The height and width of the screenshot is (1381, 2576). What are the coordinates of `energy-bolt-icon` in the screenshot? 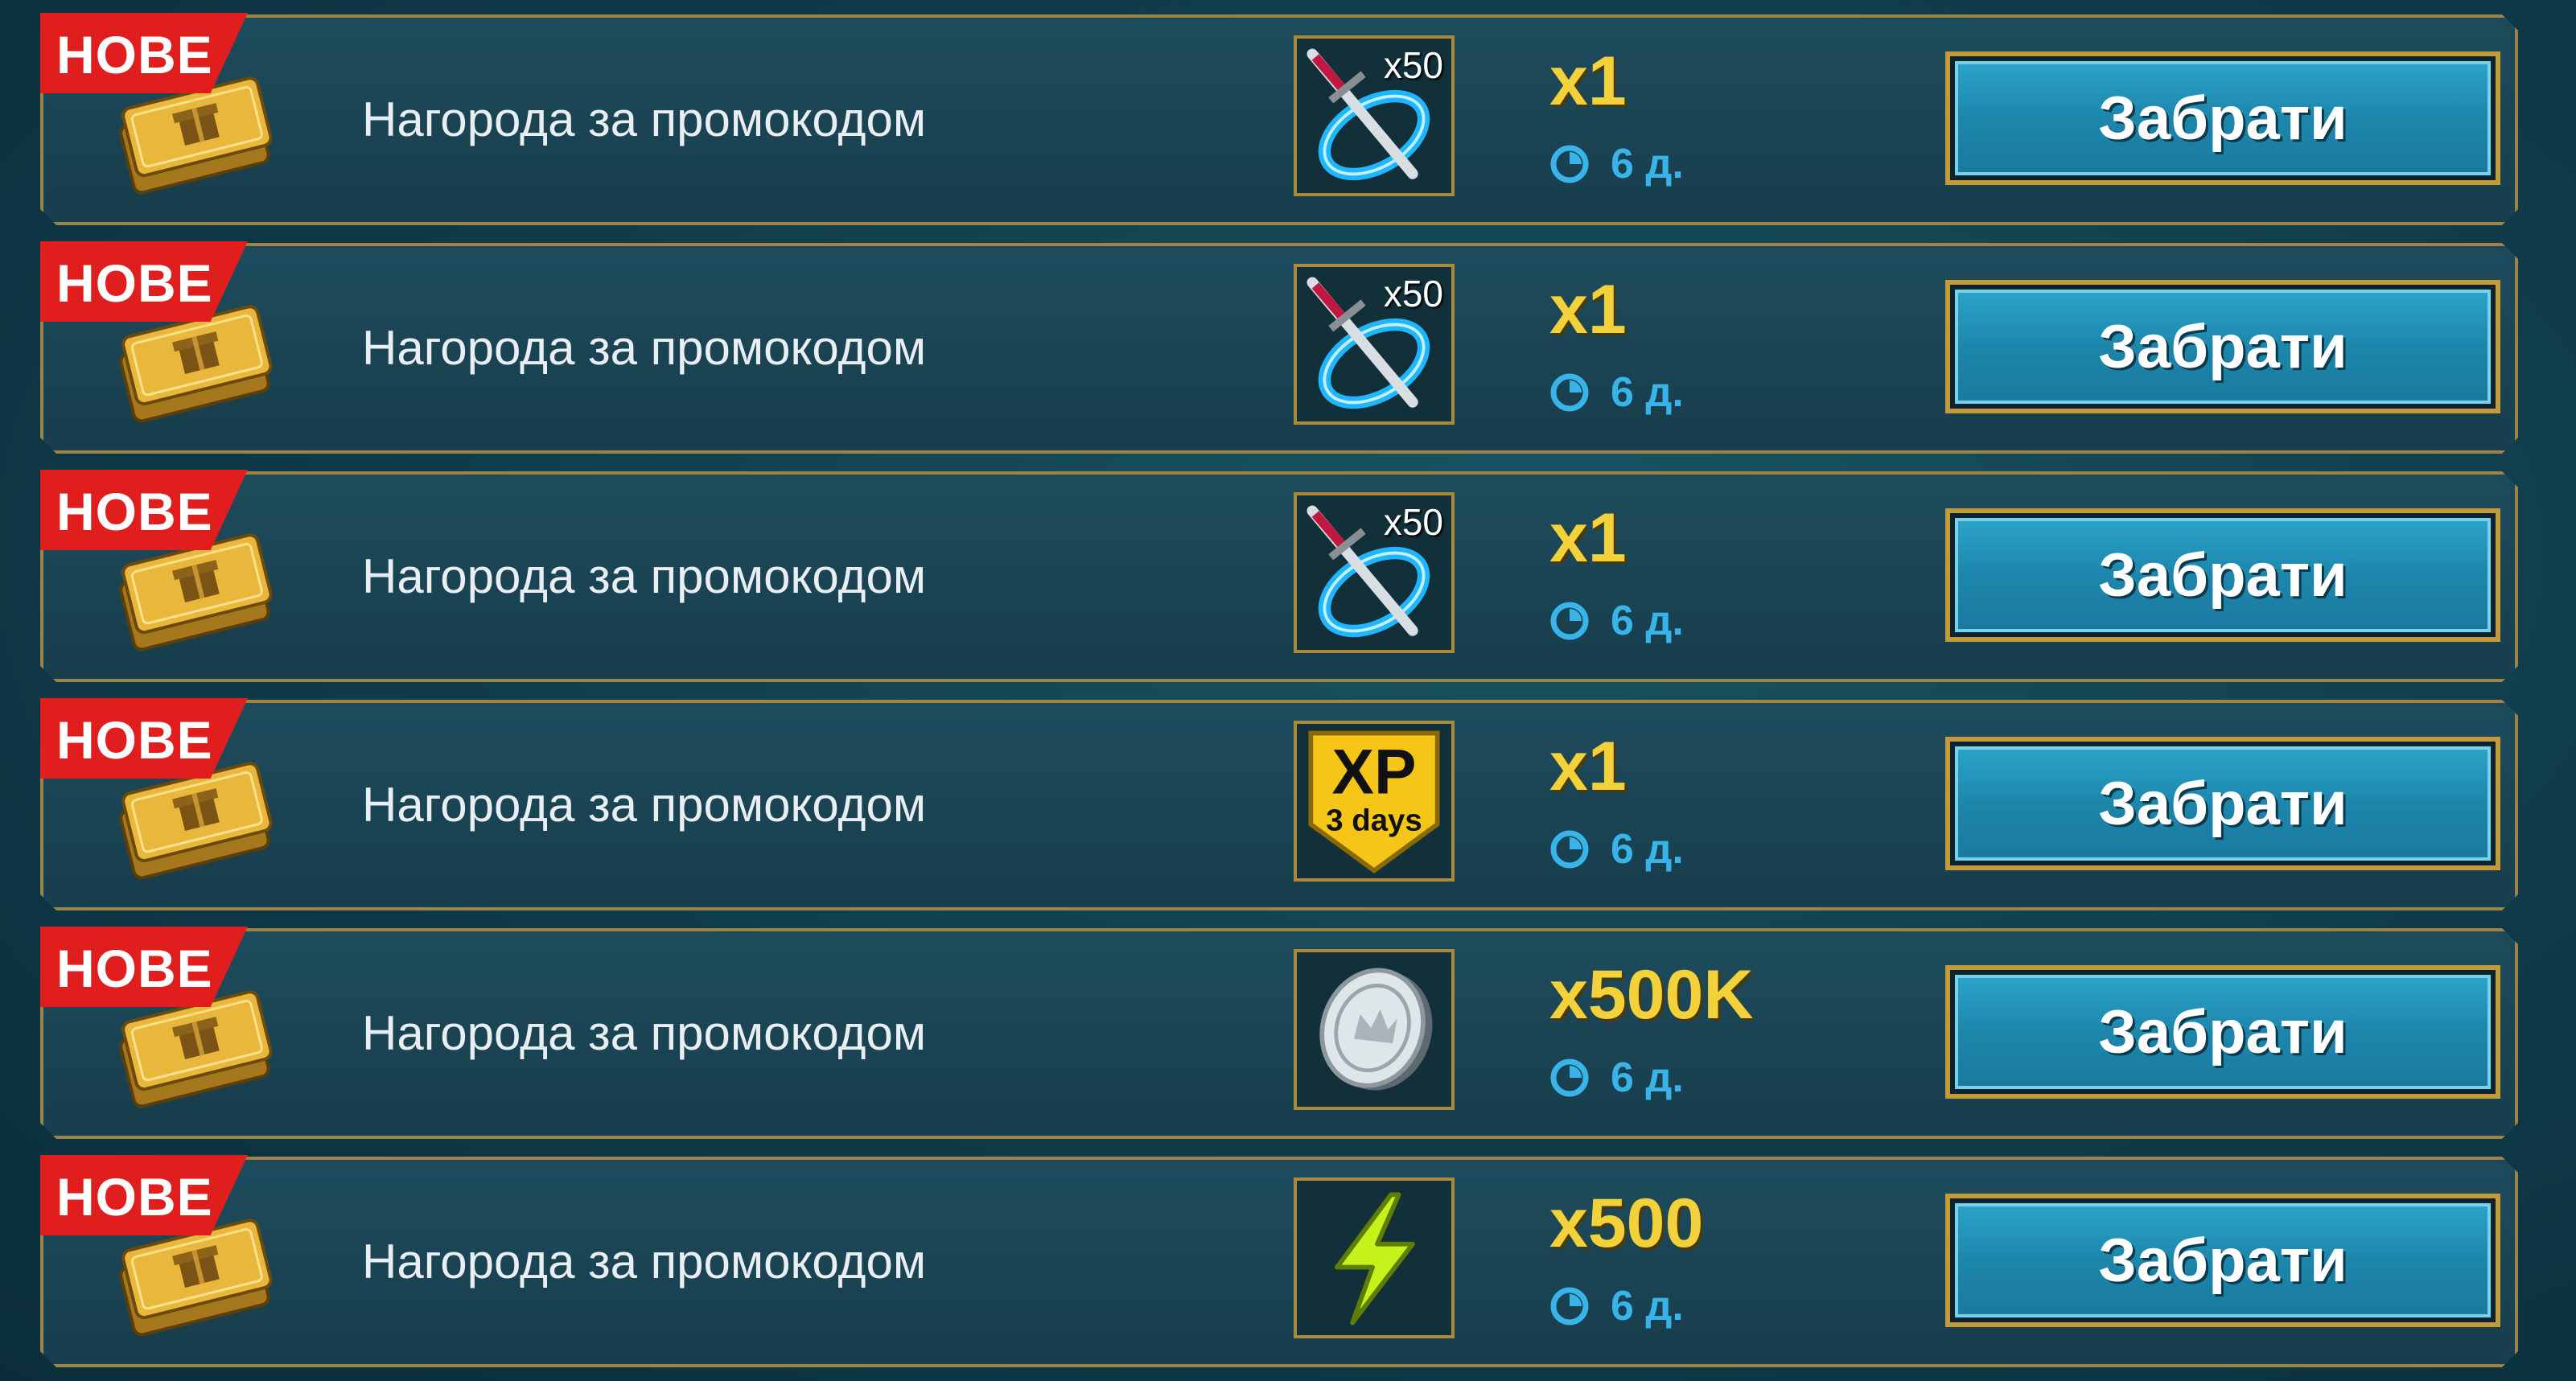 It's located at (1374, 1258).